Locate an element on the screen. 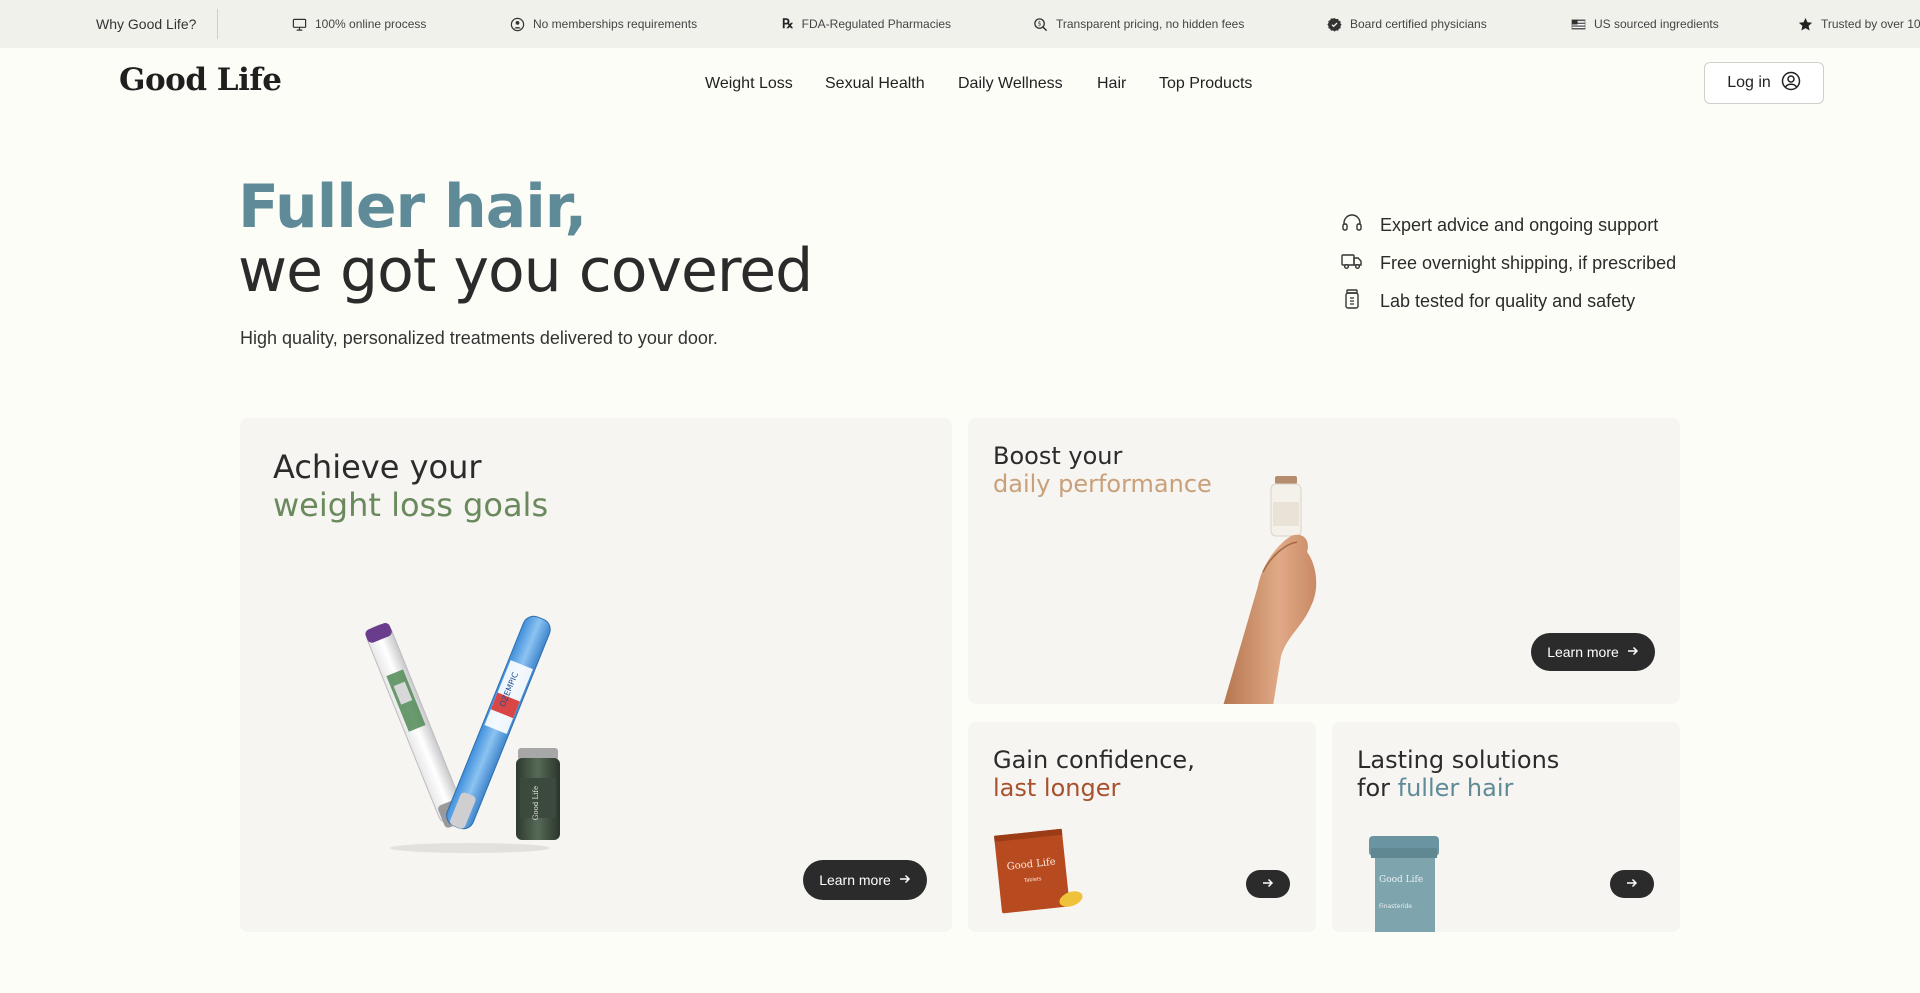 The image size is (1920, 993). finasteride-bottle-image: Good Life Finasteride is located at coordinates (1404, 884).